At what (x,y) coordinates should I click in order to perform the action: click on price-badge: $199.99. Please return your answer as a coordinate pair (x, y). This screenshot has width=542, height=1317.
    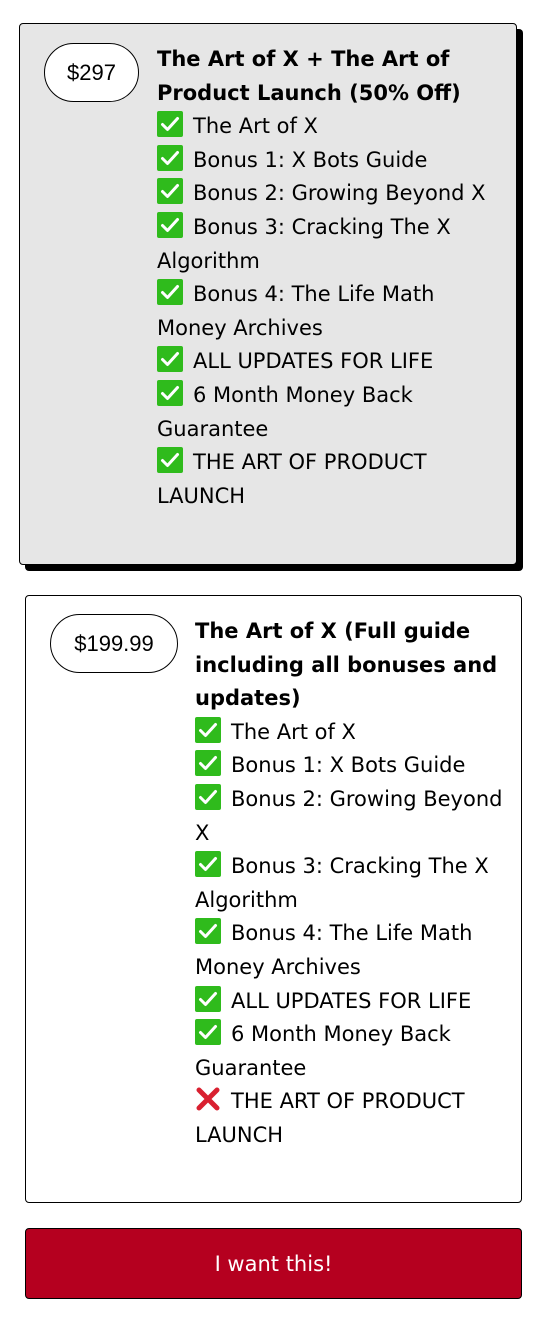
    Looking at the image, I should click on (114, 643).